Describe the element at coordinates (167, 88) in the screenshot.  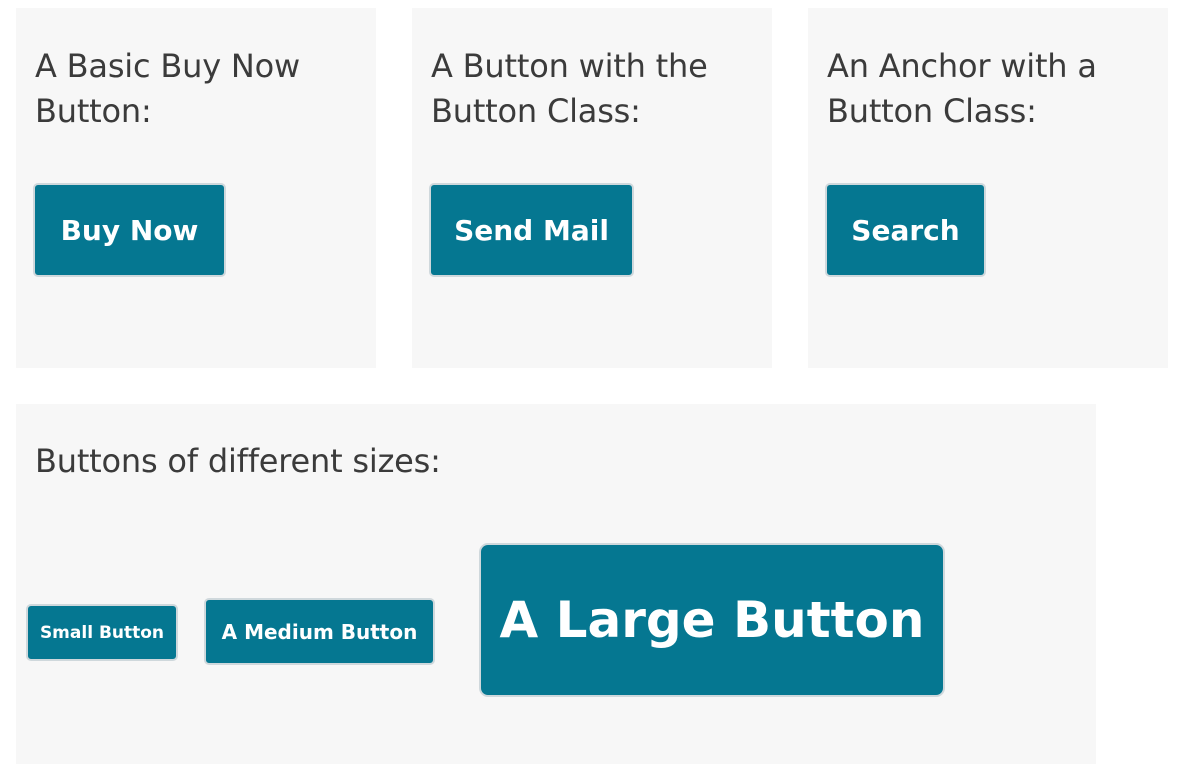
I see `basic-buy-now-title: A Basic Buy Now Button:` at that location.